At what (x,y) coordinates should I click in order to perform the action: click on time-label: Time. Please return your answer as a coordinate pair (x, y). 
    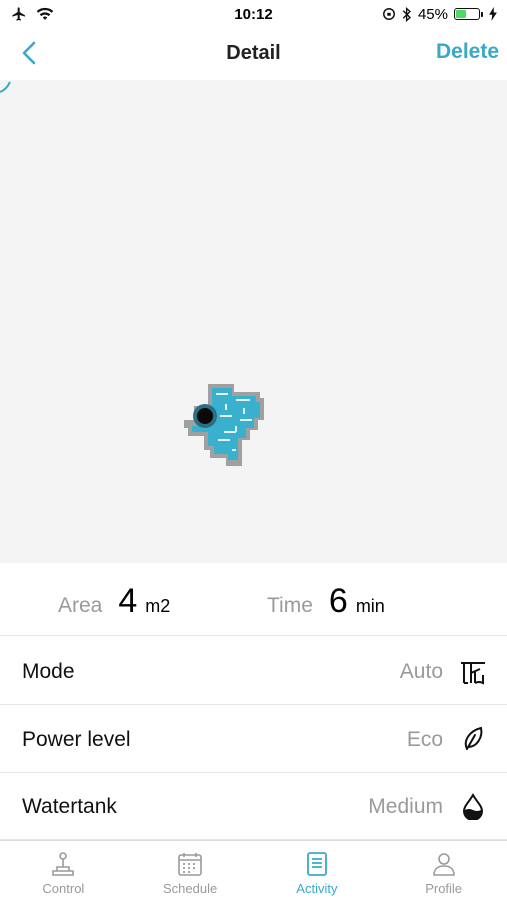
    Looking at the image, I should click on (290, 605).